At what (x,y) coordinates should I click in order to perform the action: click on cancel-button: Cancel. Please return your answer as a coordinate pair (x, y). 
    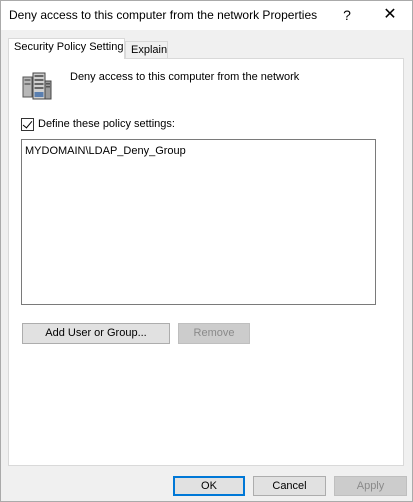
    Looking at the image, I should click on (289, 486).